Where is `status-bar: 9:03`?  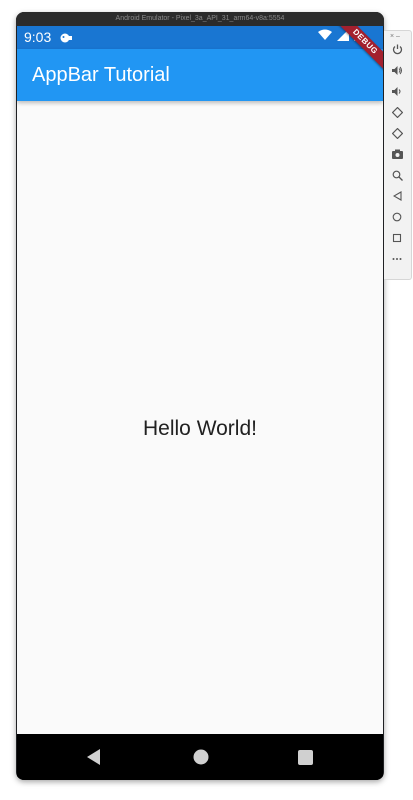
status-bar: 9:03 is located at coordinates (200, 37).